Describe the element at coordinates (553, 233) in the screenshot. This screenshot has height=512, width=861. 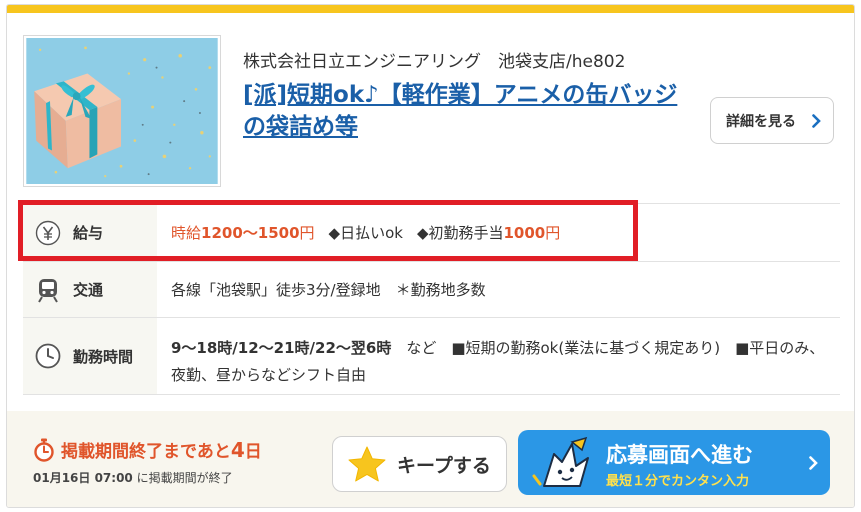
I see `first-work-bonus-unit: 円` at that location.